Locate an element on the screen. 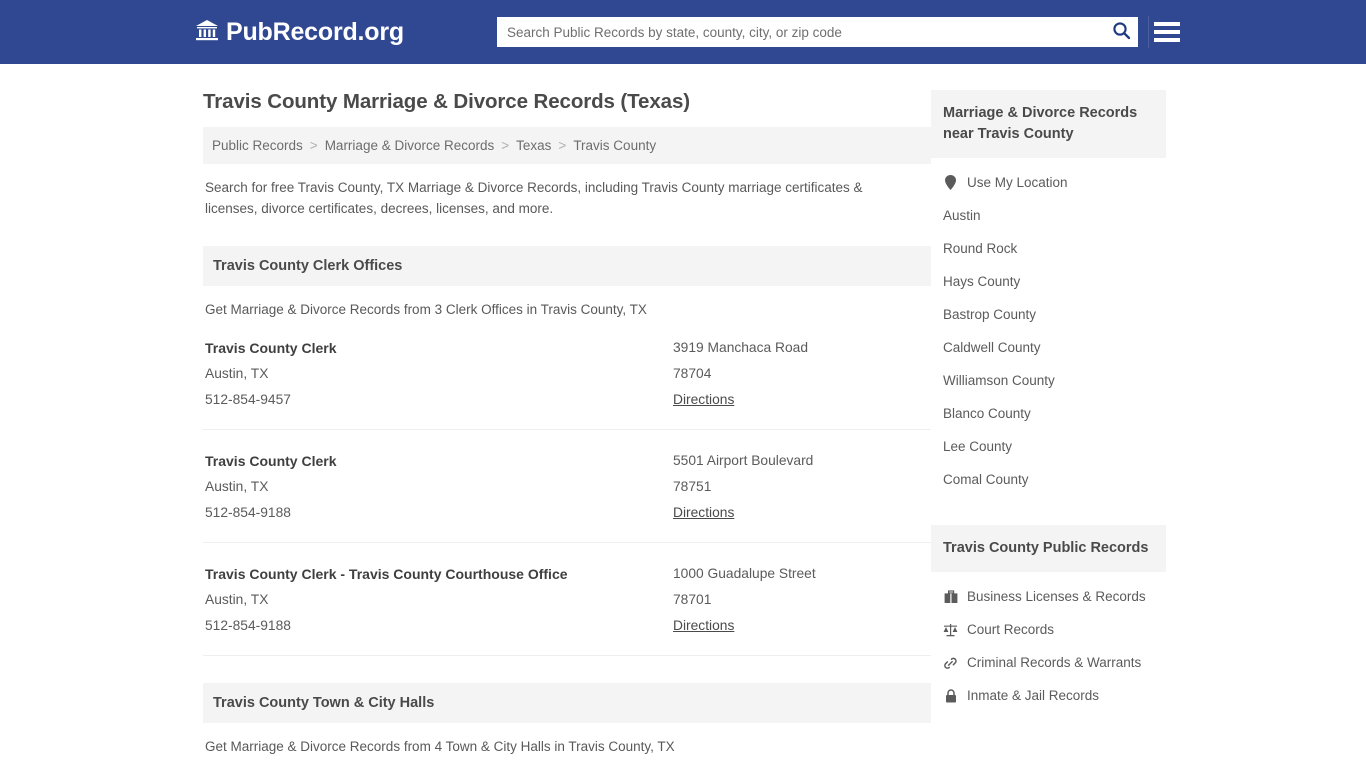  brand-name: PubRecord.org is located at coordinates (315, 31).